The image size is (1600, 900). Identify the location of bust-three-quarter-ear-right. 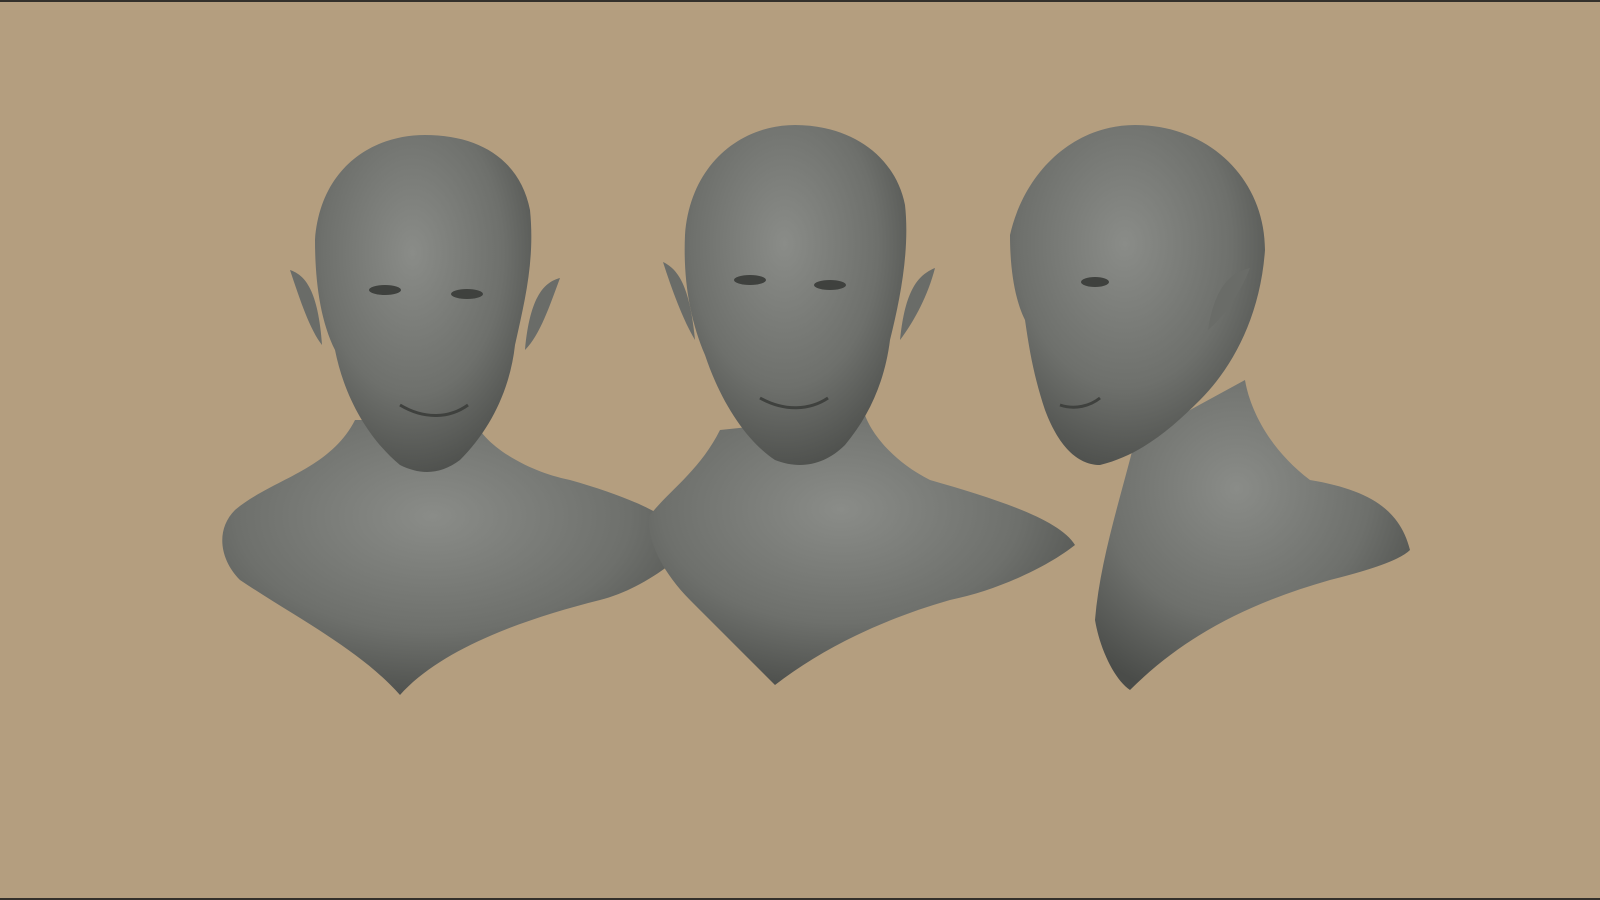
(917, 304).